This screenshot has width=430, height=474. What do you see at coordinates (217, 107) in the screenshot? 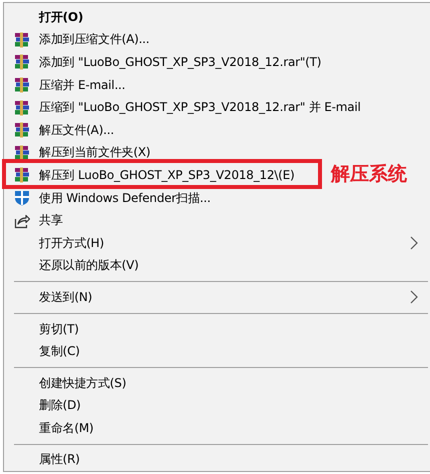
I see `menu-item: 压缩到 "LuoBo_GHOST_XP_SP3_V2018_12.rar" 并 E-mail` at bounding box center [217, 107].